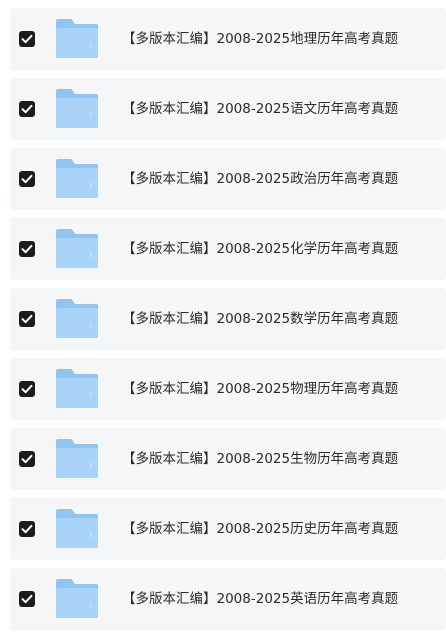 The height and width of the screenshot is (640, 446). Describe the element at coordinates (260, 389) in the screenshot. I see `file-name: 【多版本汇编】2008-2025物理历年高考真题` at that location.